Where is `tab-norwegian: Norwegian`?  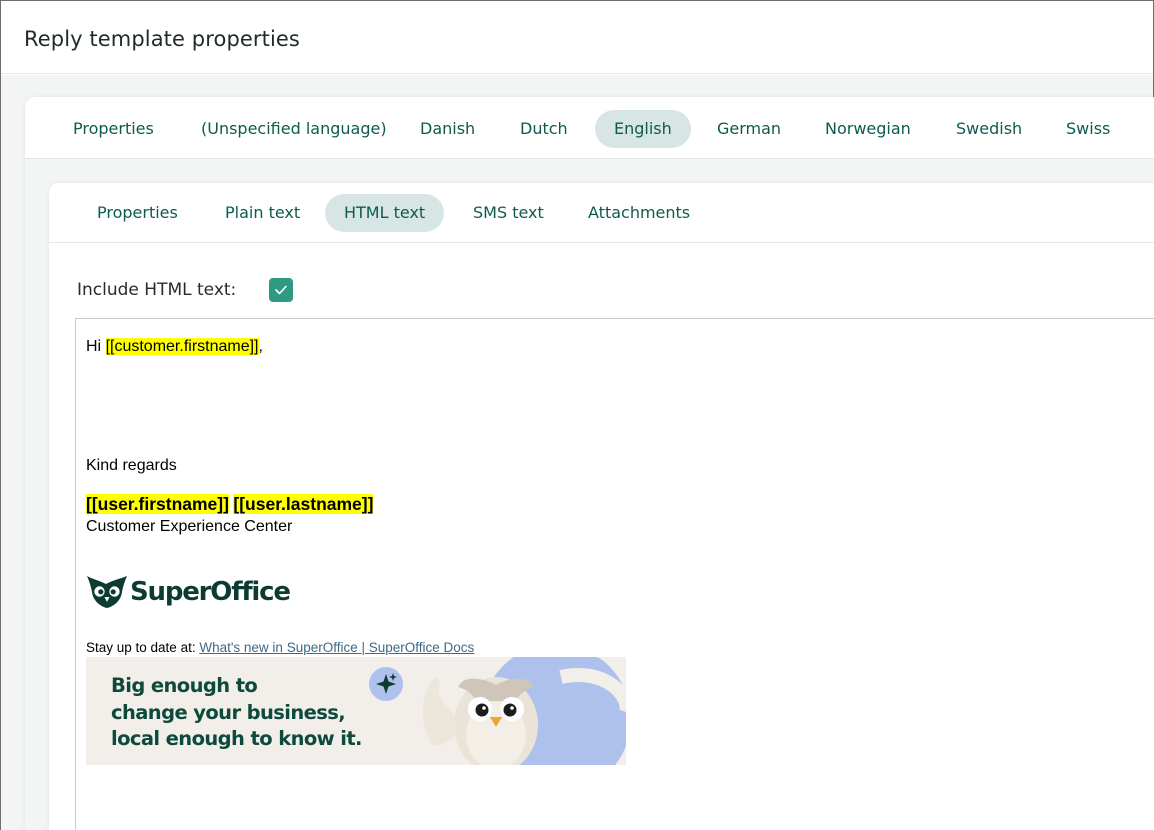
tab-norwegian: Norwegian is located at coordinates (868, 129).